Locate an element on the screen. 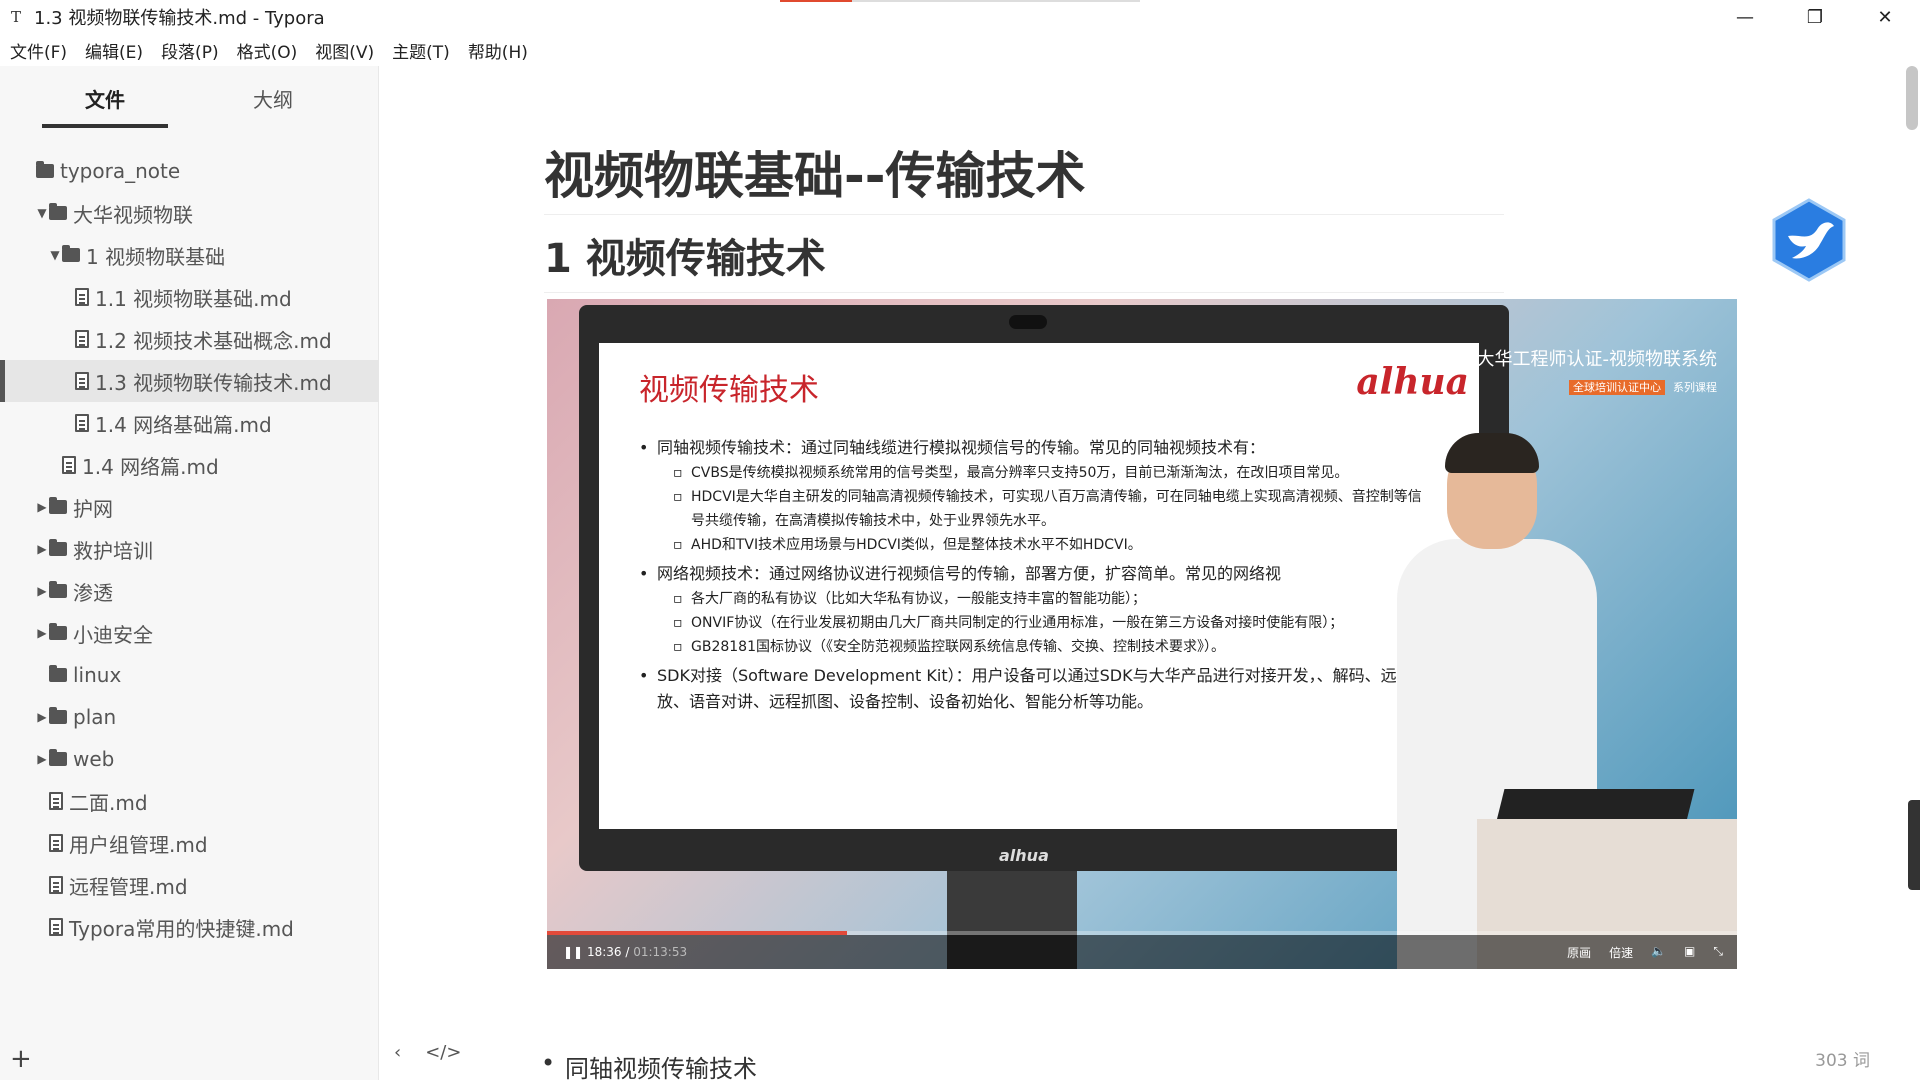 The image size is (1920, 1080). tree-item-label: 1.3 视频物联传输技术.md is located at coordinates (213, 382).